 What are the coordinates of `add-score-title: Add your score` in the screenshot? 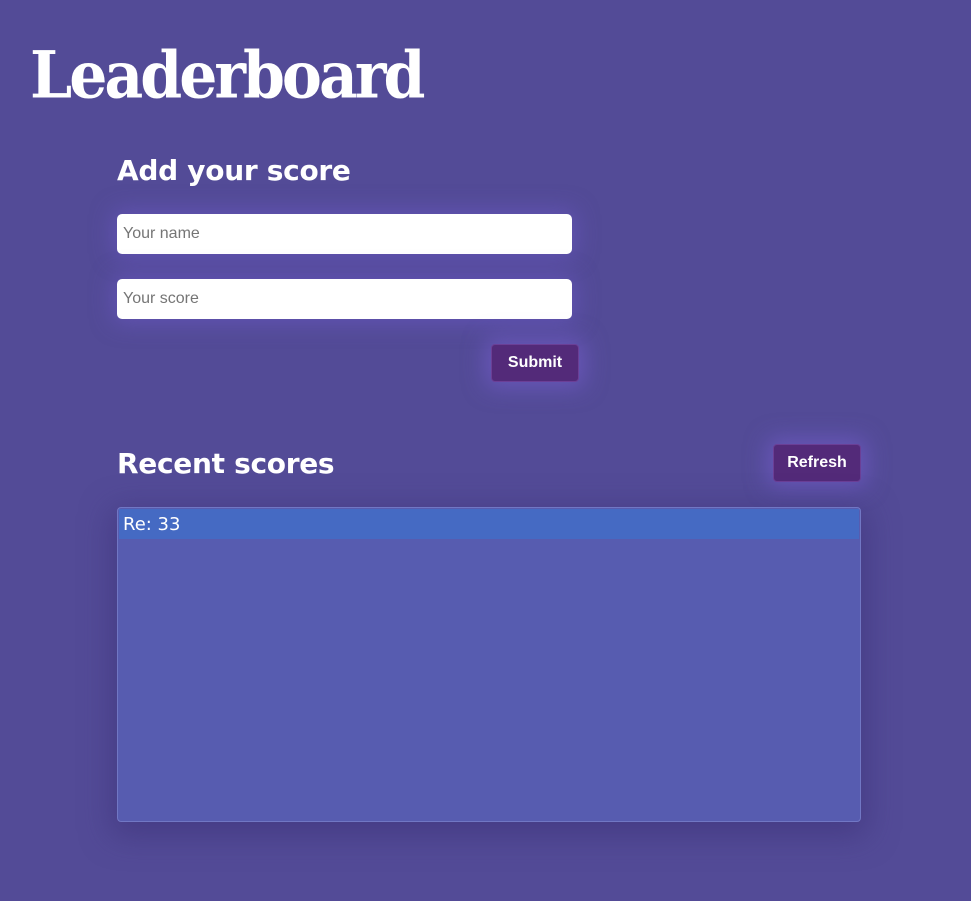 It's located at (234, 170).